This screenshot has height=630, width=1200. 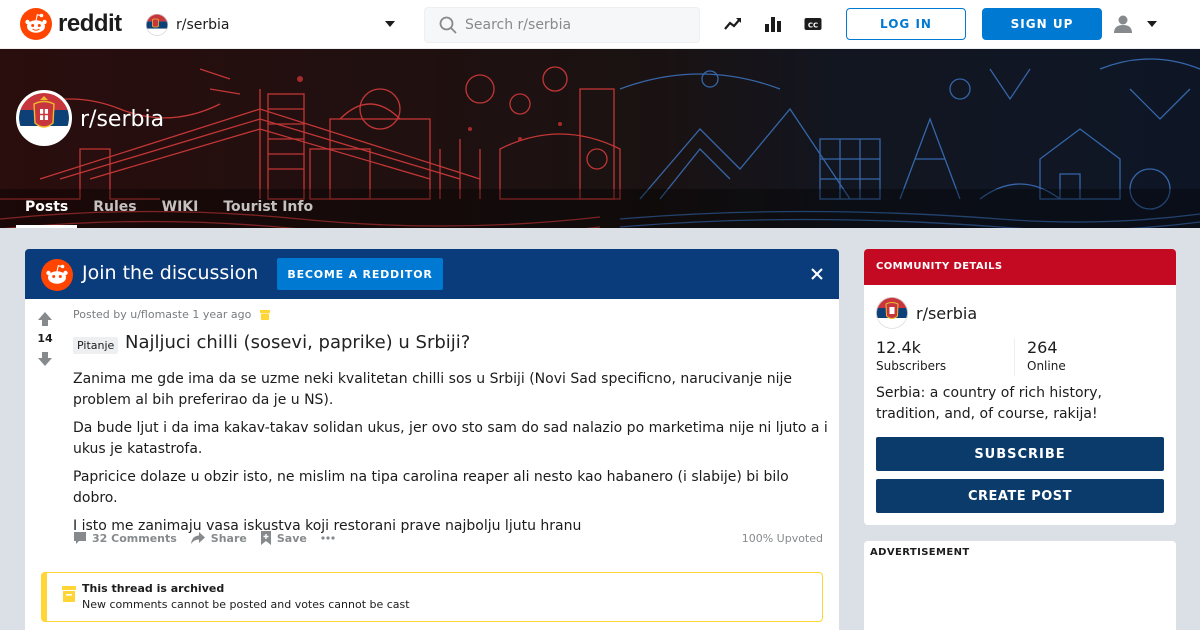 I want to click on advertisement-label: ADVERTISEMENT, so click(x=920, y=552).